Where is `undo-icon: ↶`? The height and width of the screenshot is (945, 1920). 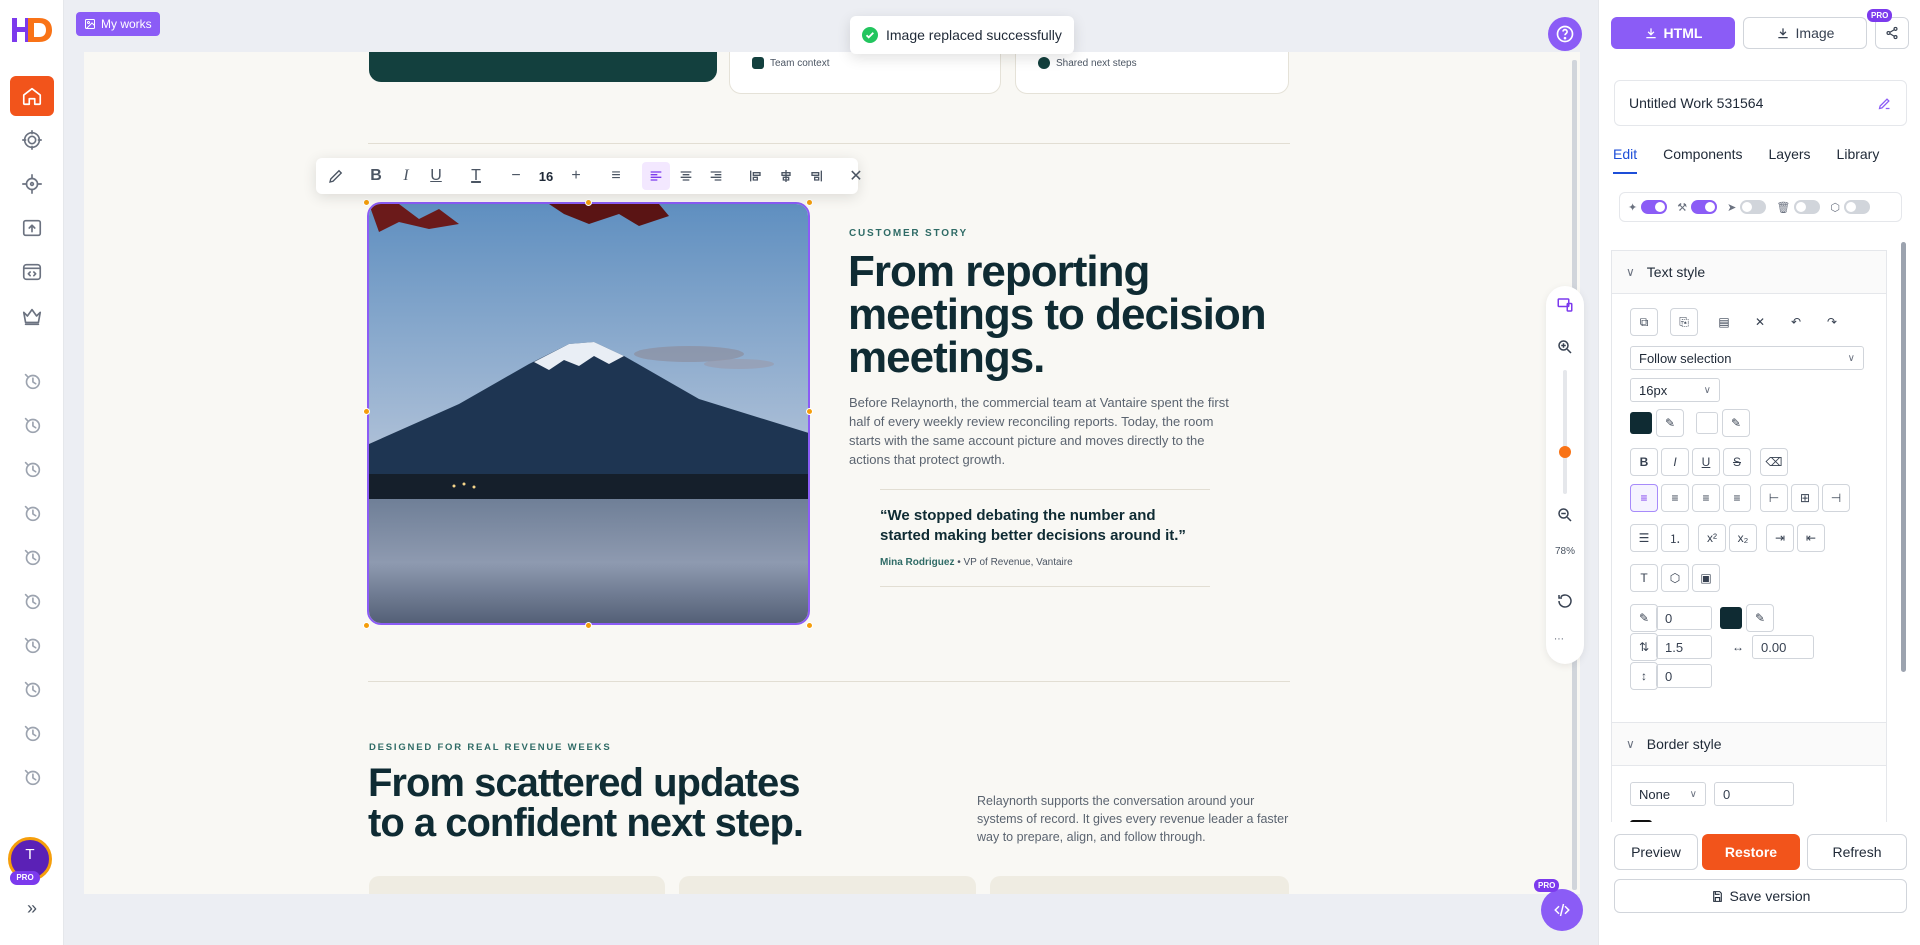
undo-icon: ↶ is located at coordinates (1796, 322).